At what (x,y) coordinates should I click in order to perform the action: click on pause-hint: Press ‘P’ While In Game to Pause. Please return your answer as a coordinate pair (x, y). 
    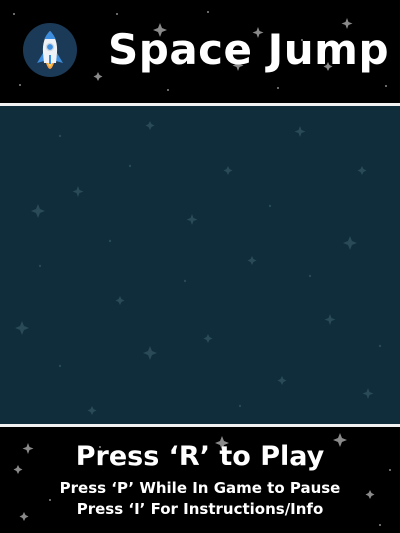
    Looking at the image, I should click on (200, 488).